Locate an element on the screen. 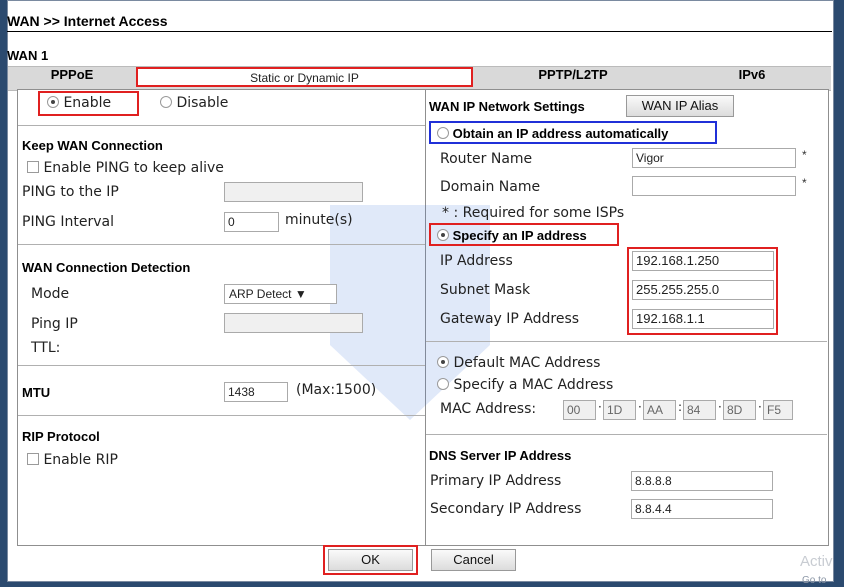 The width and height of the screenshot is (844, 587). mac-octet-3: AA is located at coordinates (659, 410).